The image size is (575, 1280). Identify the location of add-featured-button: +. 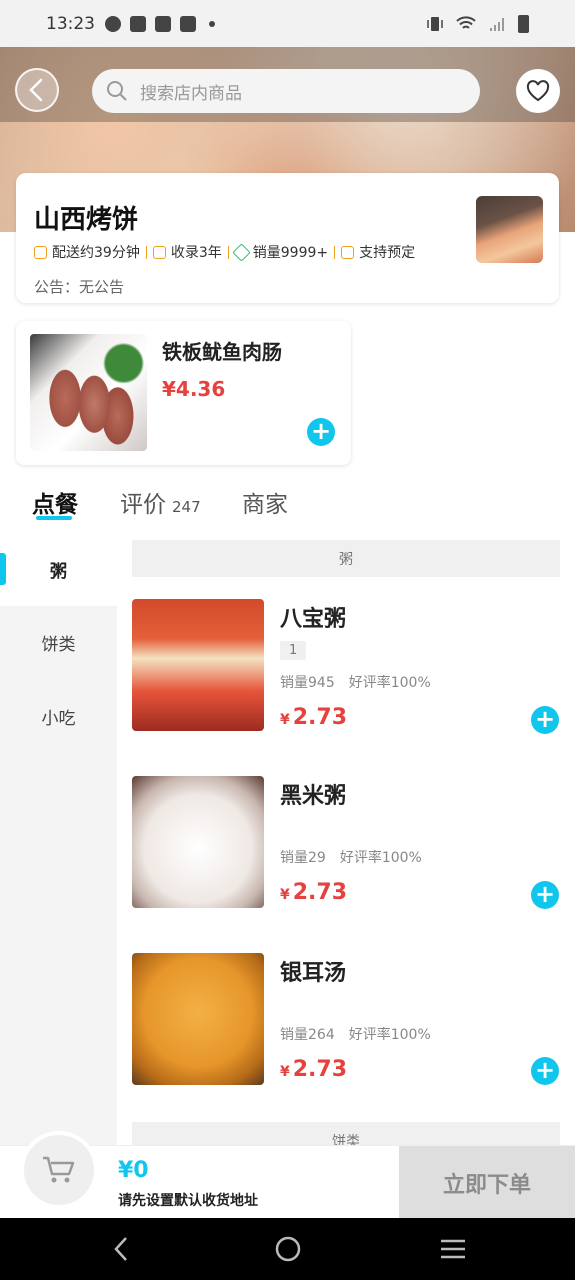
(321, 432).